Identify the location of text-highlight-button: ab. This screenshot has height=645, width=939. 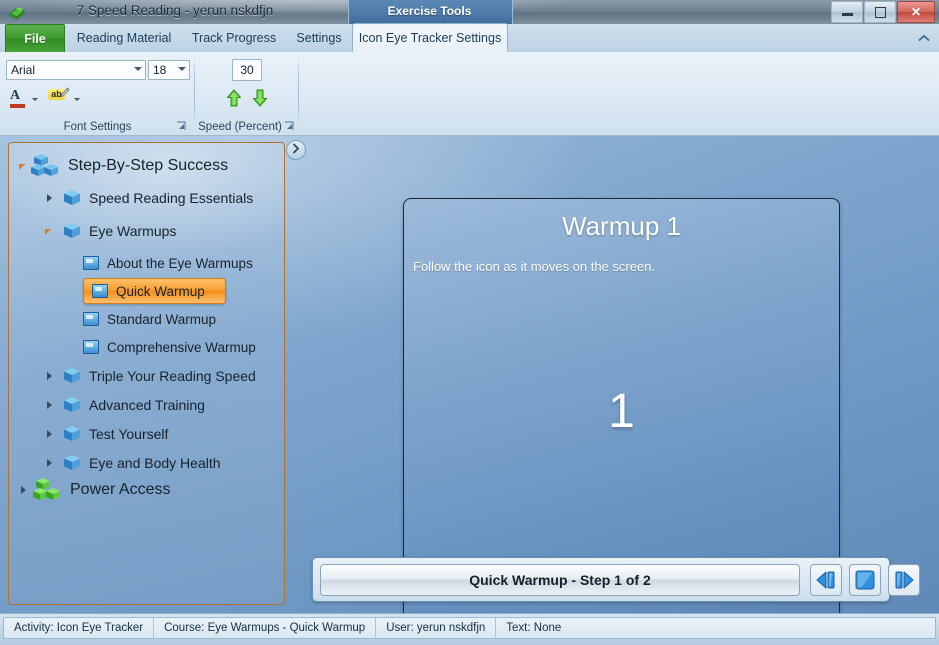
(59, 96).